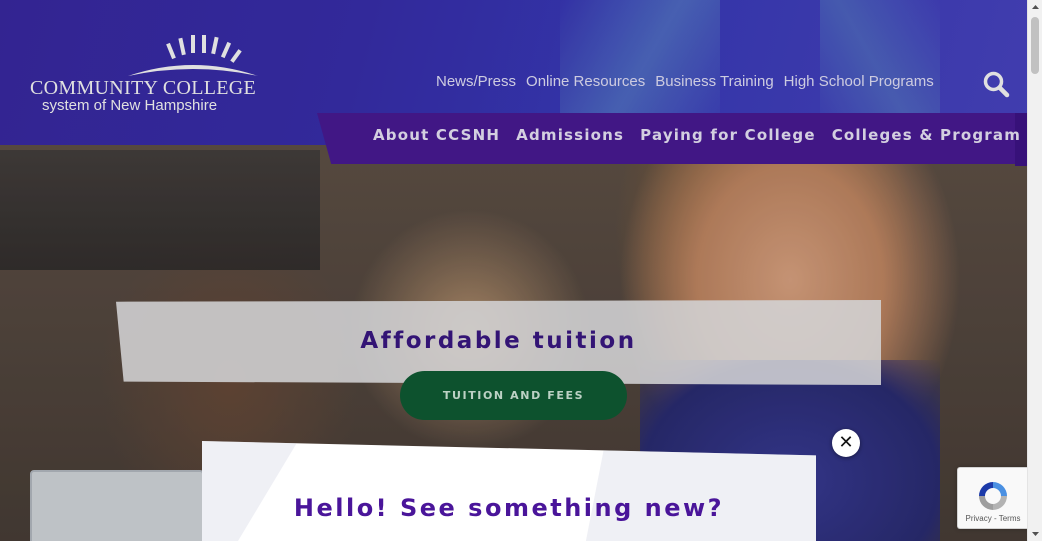  I want to click on recaptcha-icon, so click(993, 496).